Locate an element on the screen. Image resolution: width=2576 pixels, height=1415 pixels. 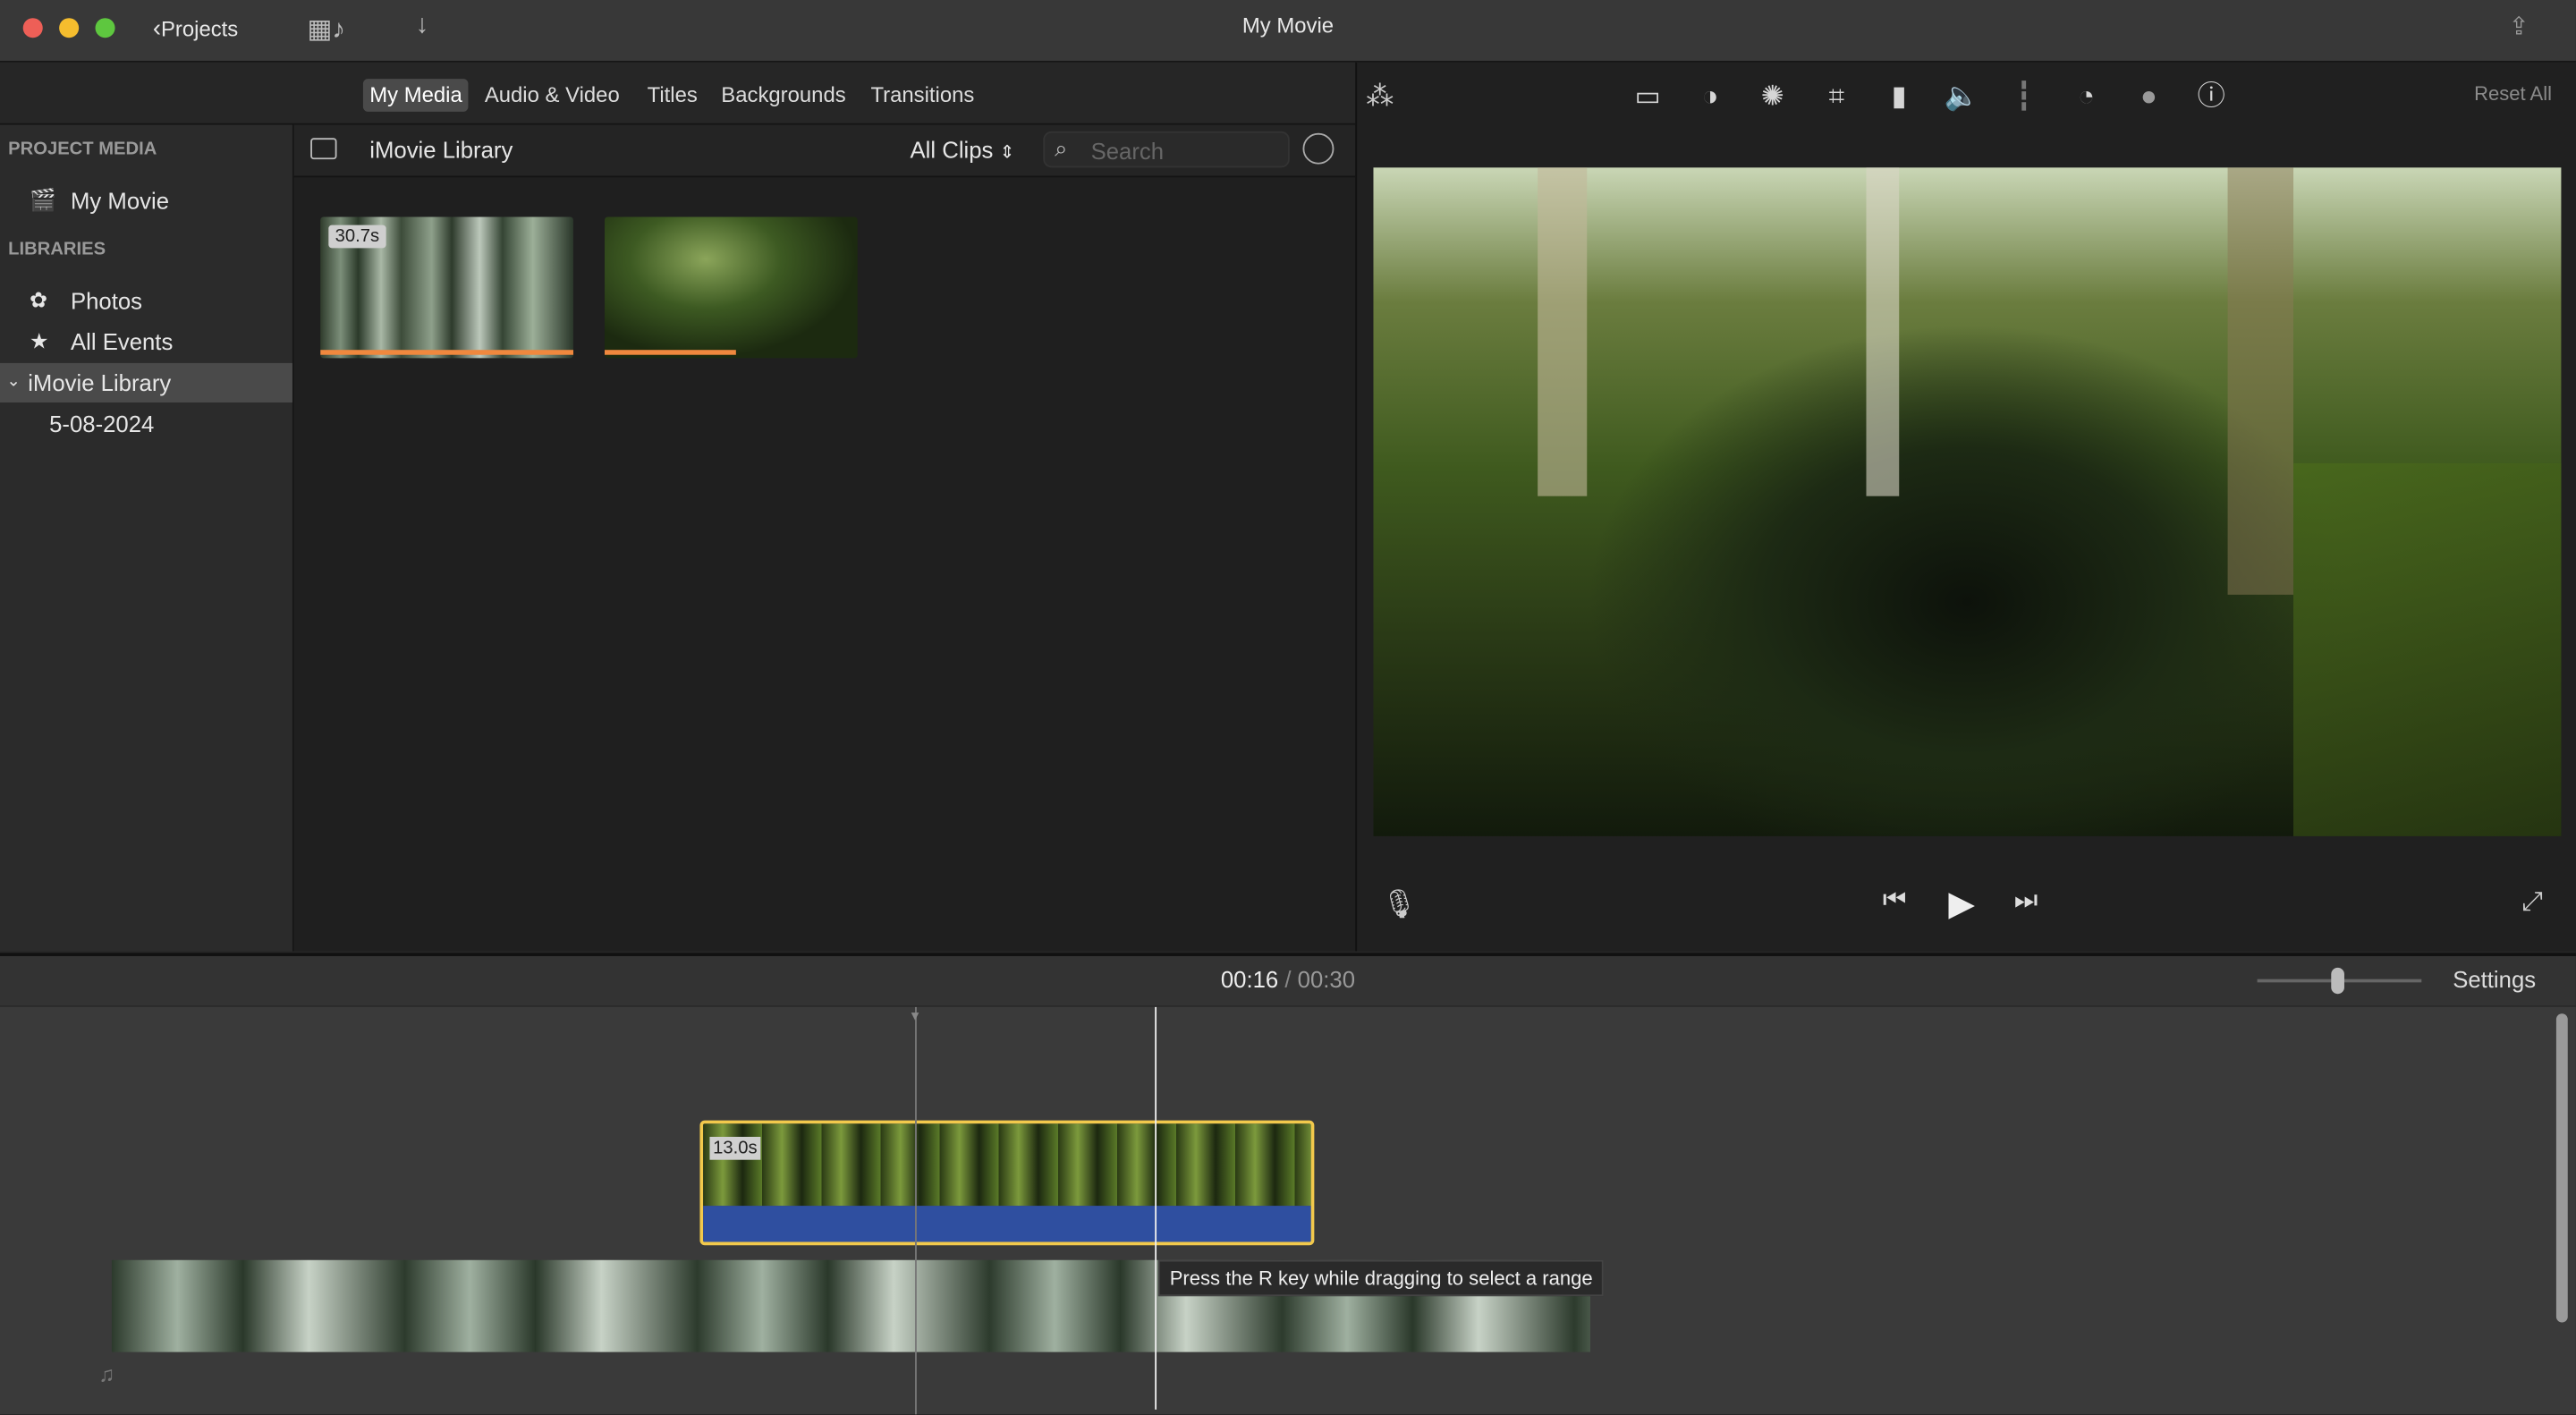
timeline-header: 00:16 / 00:30 Settings is located at coordinates (1288, 980).